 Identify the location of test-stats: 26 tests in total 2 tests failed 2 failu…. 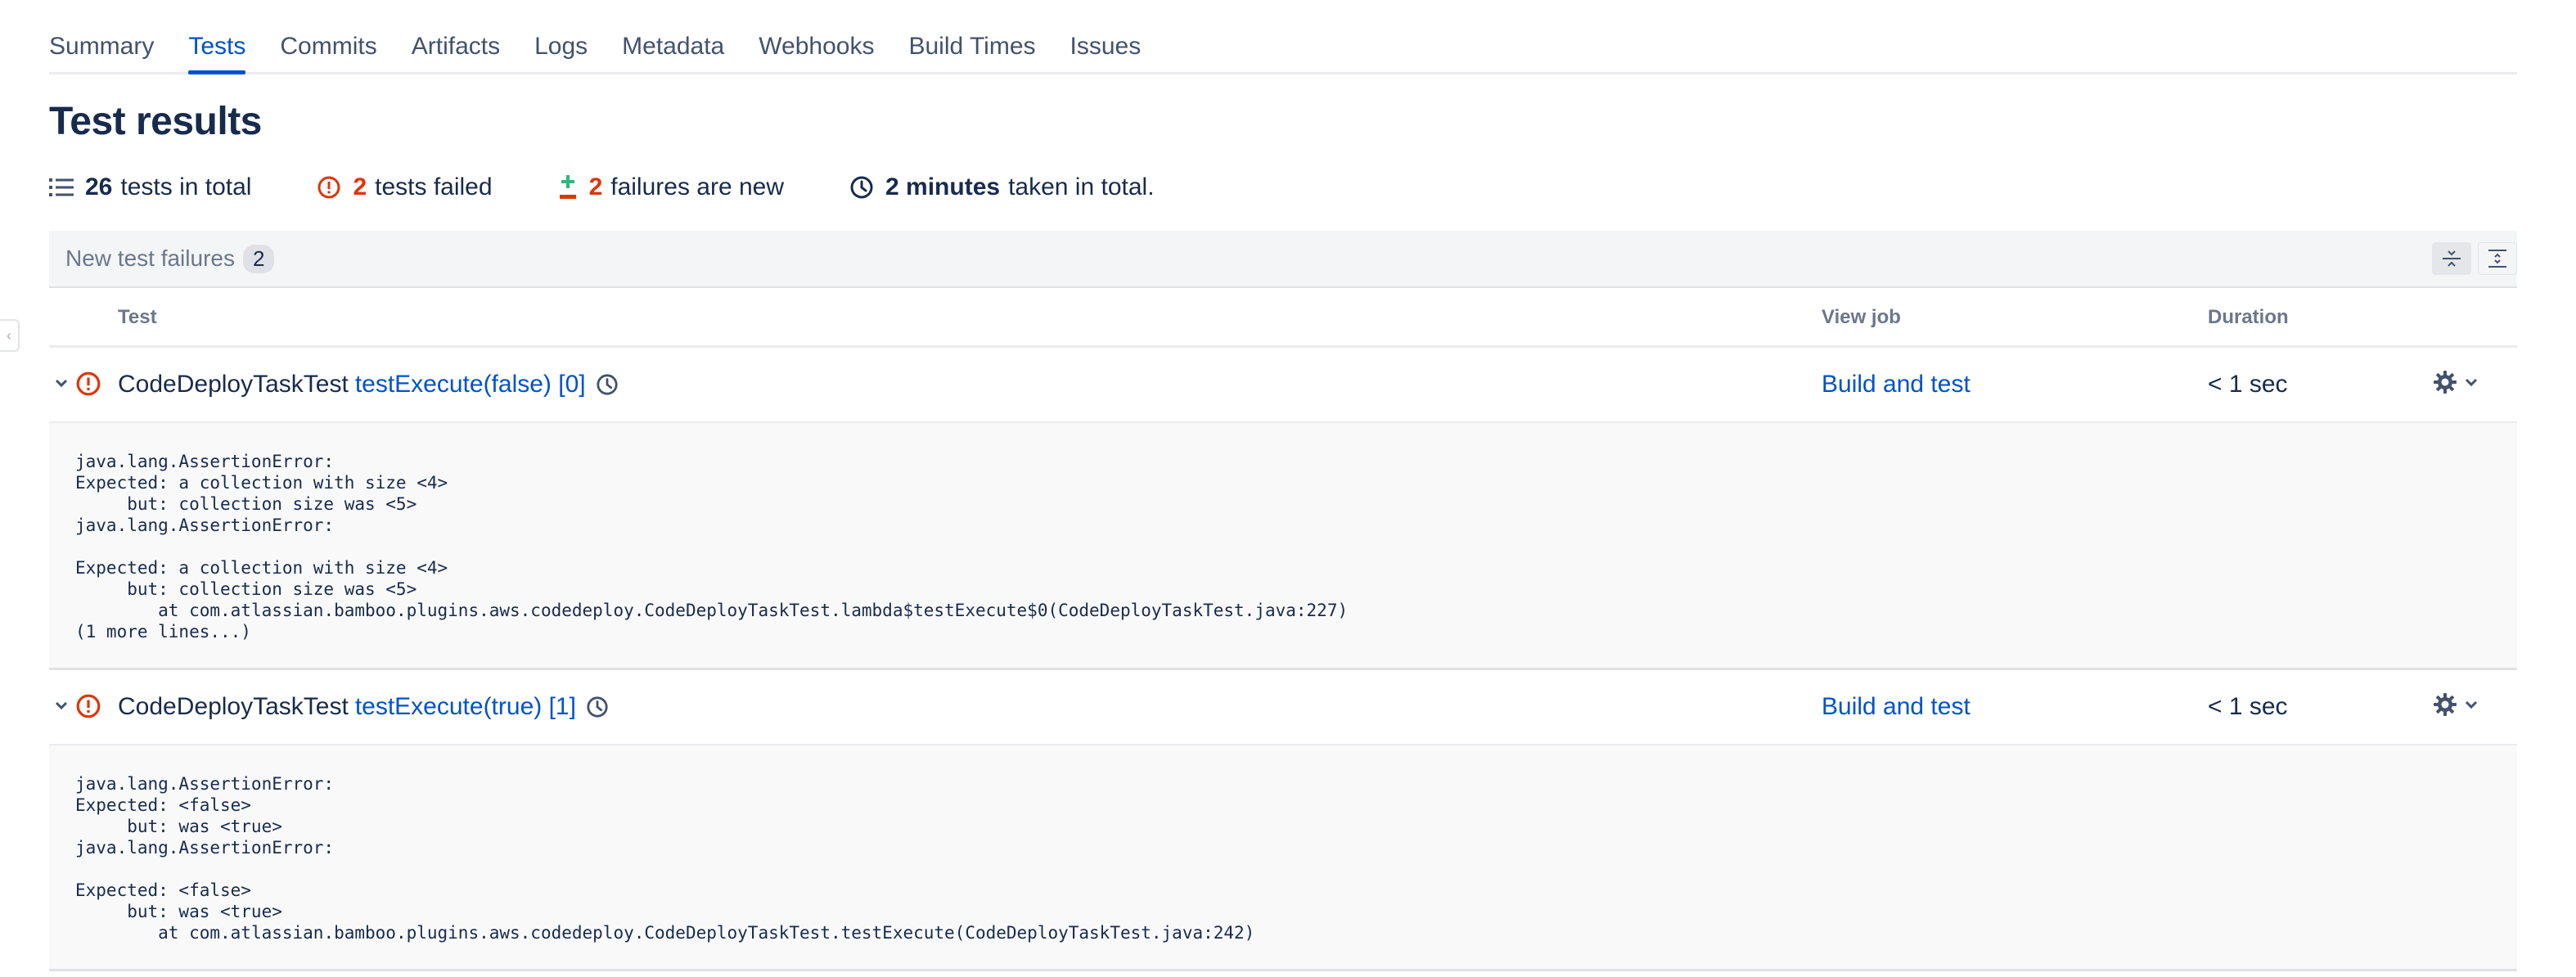
(1283, 187).